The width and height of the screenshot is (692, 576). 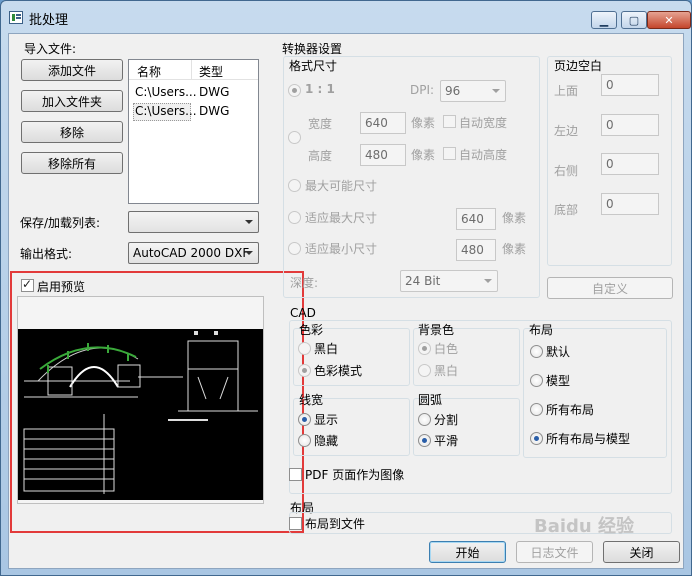 What do you see at coordinates (422, 90) in the screenshot?
I see `dpi-label: DPI:` at bounding box center [422, 90].